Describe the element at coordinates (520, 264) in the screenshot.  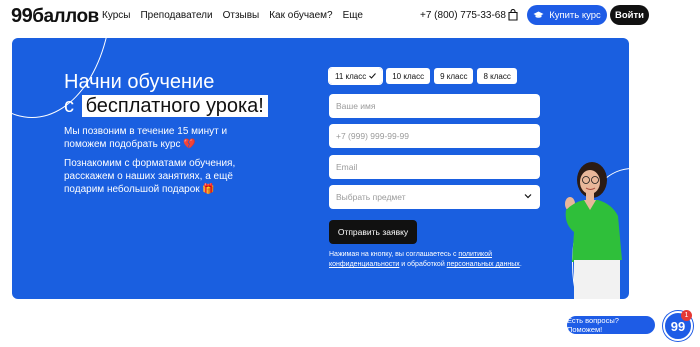
I see `consent-suffix: .` at that location.